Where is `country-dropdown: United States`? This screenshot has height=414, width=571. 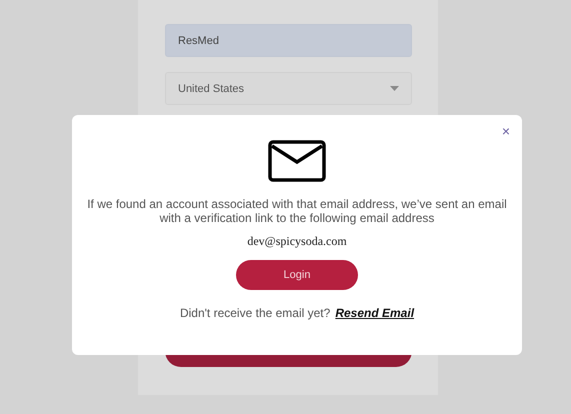 country-dropdown: United States is located at coordinates (288, 88).